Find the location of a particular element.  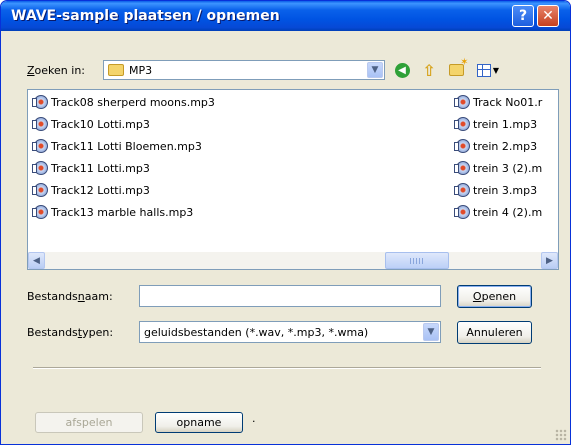

file-list-item: Track10 Lotti.mp3 is located at coordinates (91, 124).